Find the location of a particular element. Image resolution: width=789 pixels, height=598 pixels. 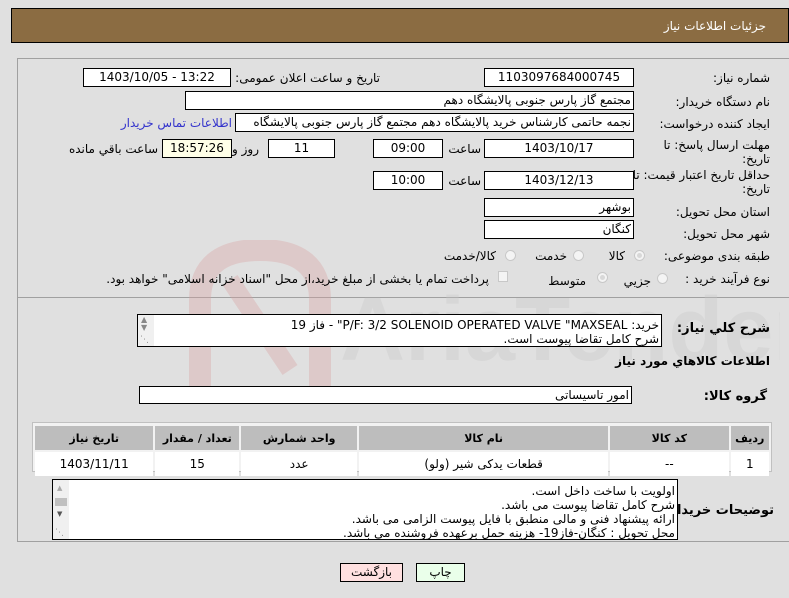

category-option-goods-service: کالا/خدمت is located at coordinates (469, 256).